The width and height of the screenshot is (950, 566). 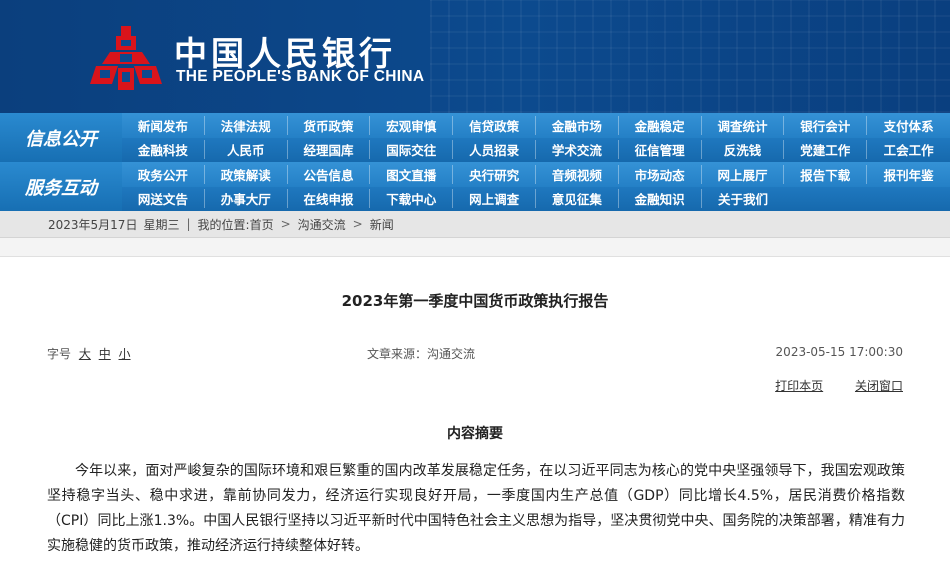 What do you see at coordinates (163, 174) in the screenshot?
I see `nav-item: 政务公开` at bounding box center [163, 174].